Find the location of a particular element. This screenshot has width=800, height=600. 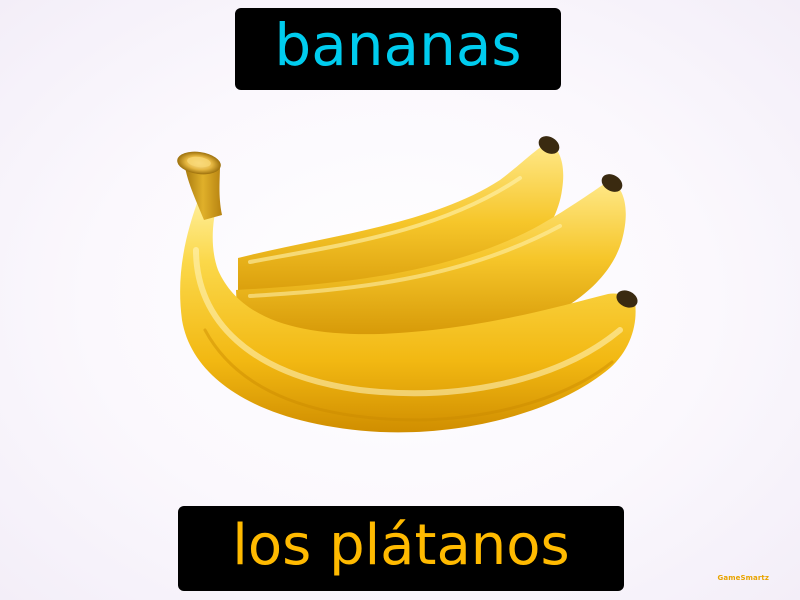

spanish-word-text: los plátanos is located at coordinates (401, 545).